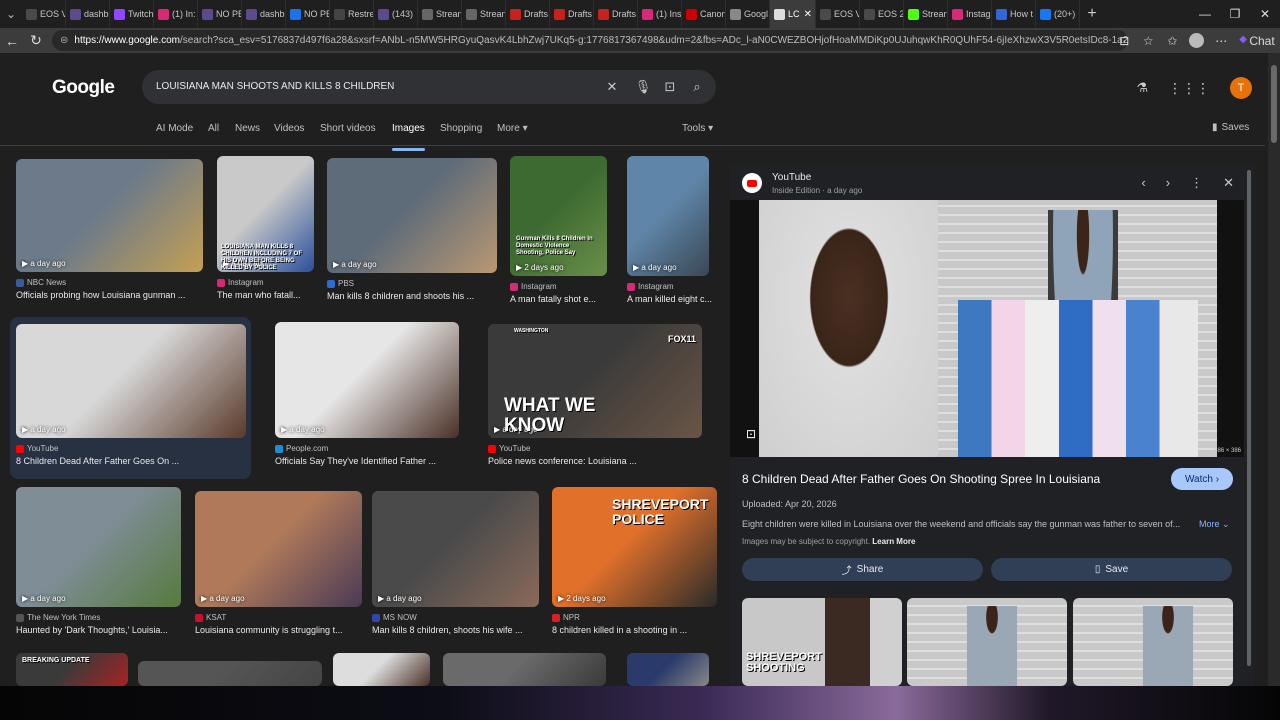  What do you see at coordinates (213, 134) in the screenshot?
I see `tab-all: All` at bounding box center [213, 134].